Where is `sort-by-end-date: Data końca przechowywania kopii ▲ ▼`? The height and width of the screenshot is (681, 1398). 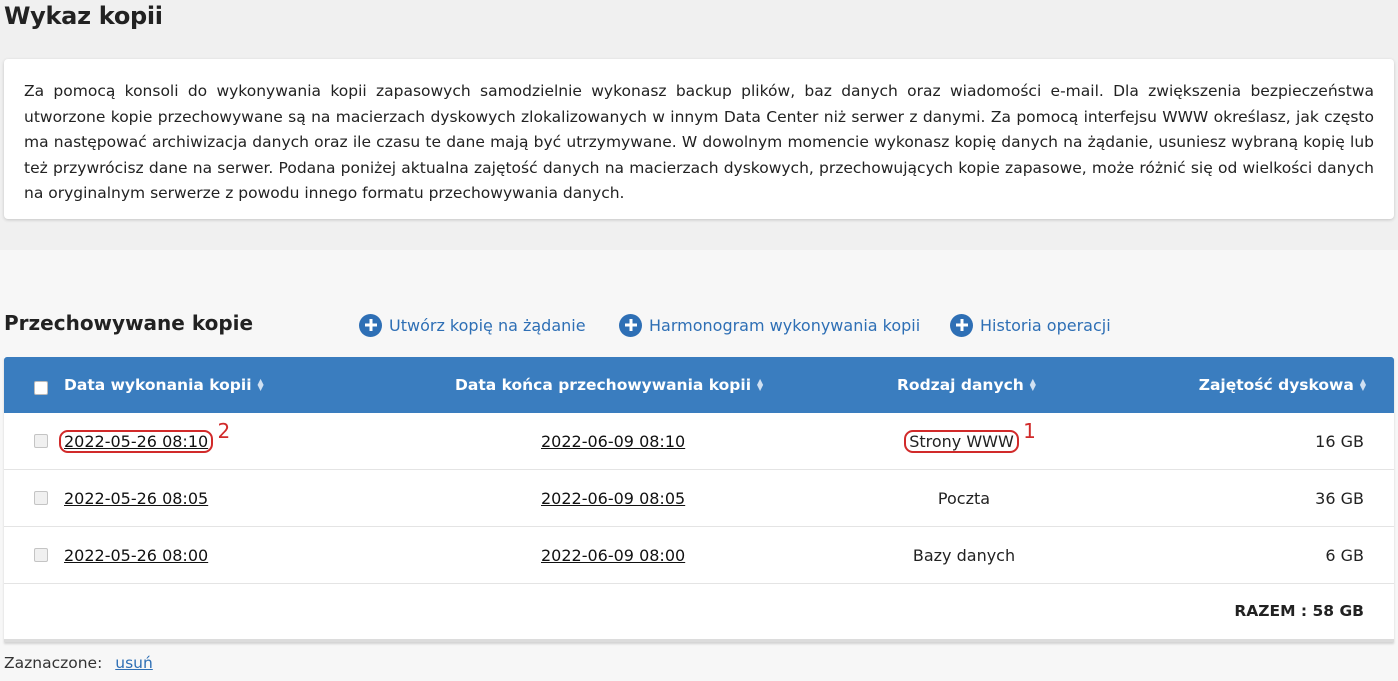 sort-by-end-date: Data końca przechowywania kopii ▲ ▼ is located at coordinates (609, 385).